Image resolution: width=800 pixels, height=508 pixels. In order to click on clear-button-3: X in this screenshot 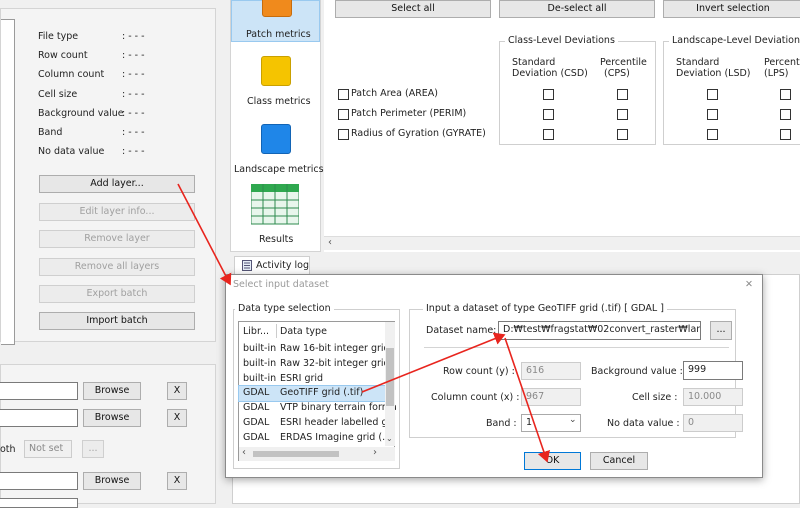, I will do `click(177, 481)`.